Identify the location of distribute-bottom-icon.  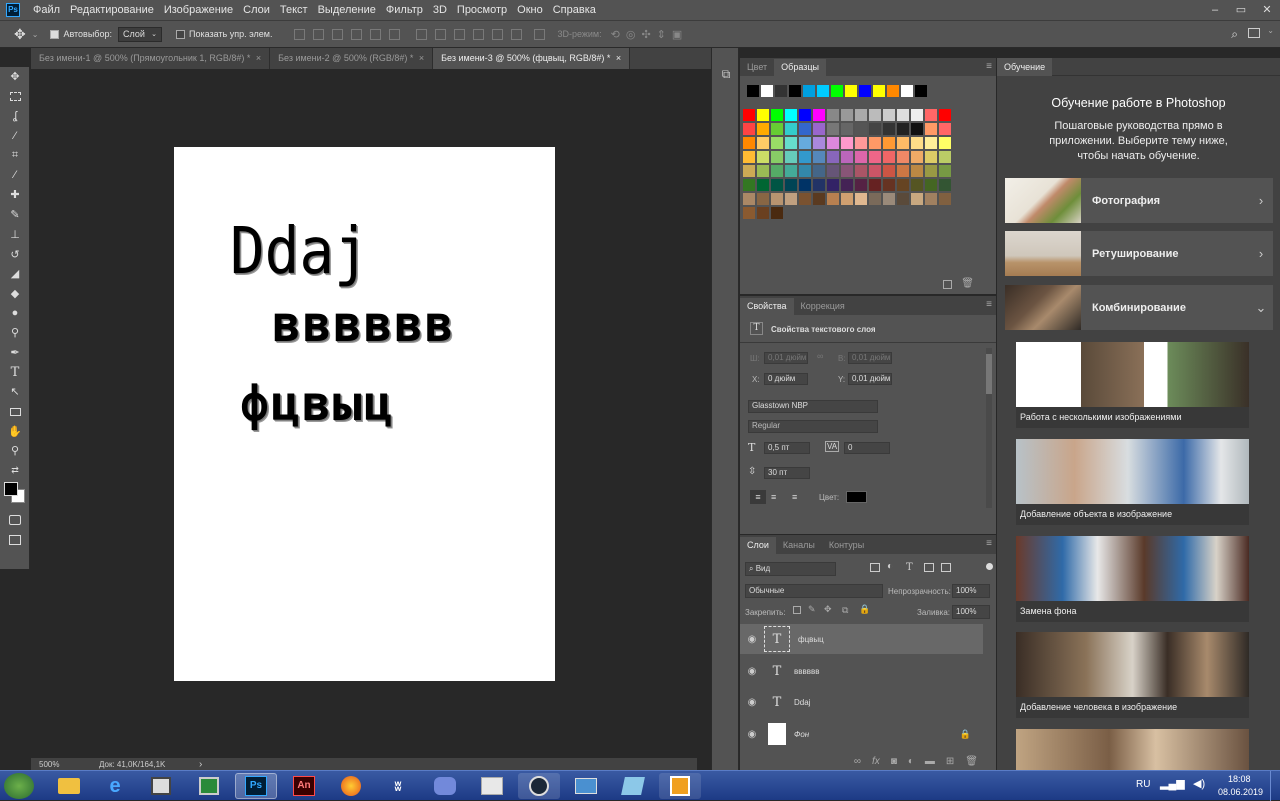
(460, 34).